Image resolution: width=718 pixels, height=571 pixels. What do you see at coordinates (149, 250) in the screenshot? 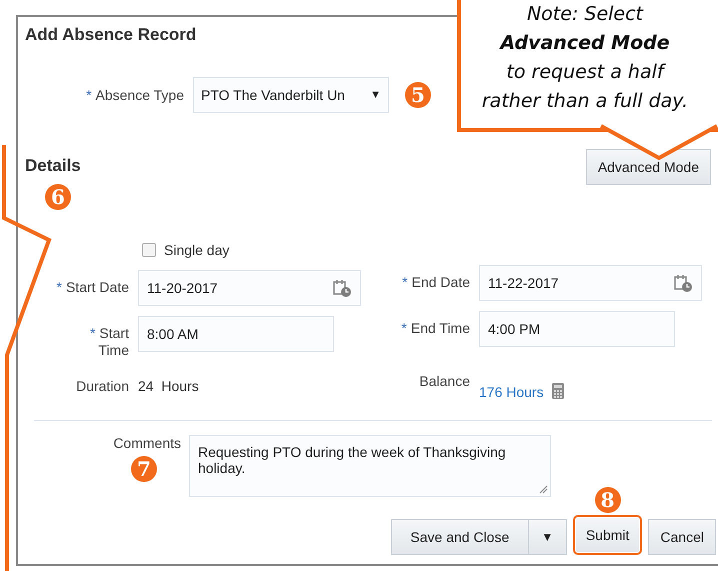
I see `checkbox` at bounding box center [149, 250].